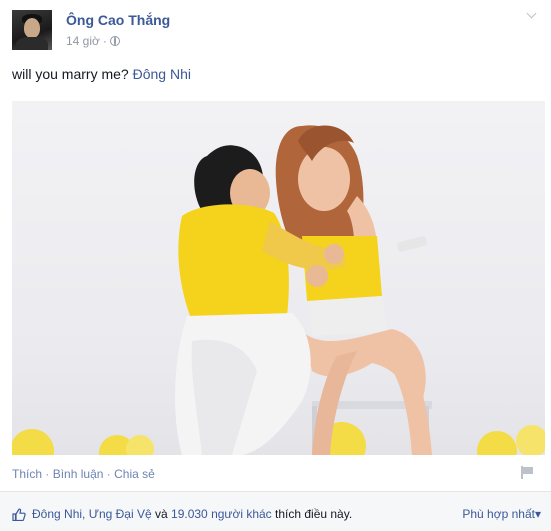 The width and height of the screenshot is (551, 531). Describe the element at coordinates (32, 30) in the screenshot. I see `author-avatar` at that location.